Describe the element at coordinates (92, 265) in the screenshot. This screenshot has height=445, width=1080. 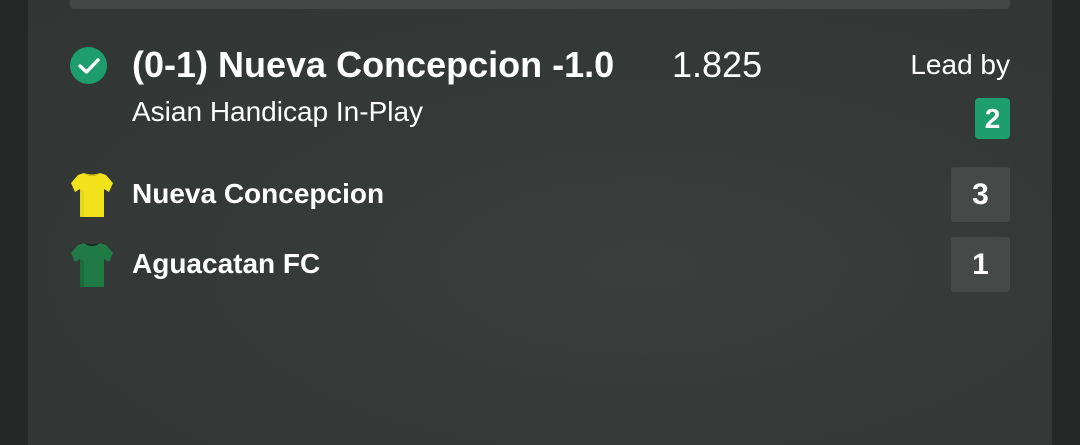
I see `green-shirt-icon` at that location.